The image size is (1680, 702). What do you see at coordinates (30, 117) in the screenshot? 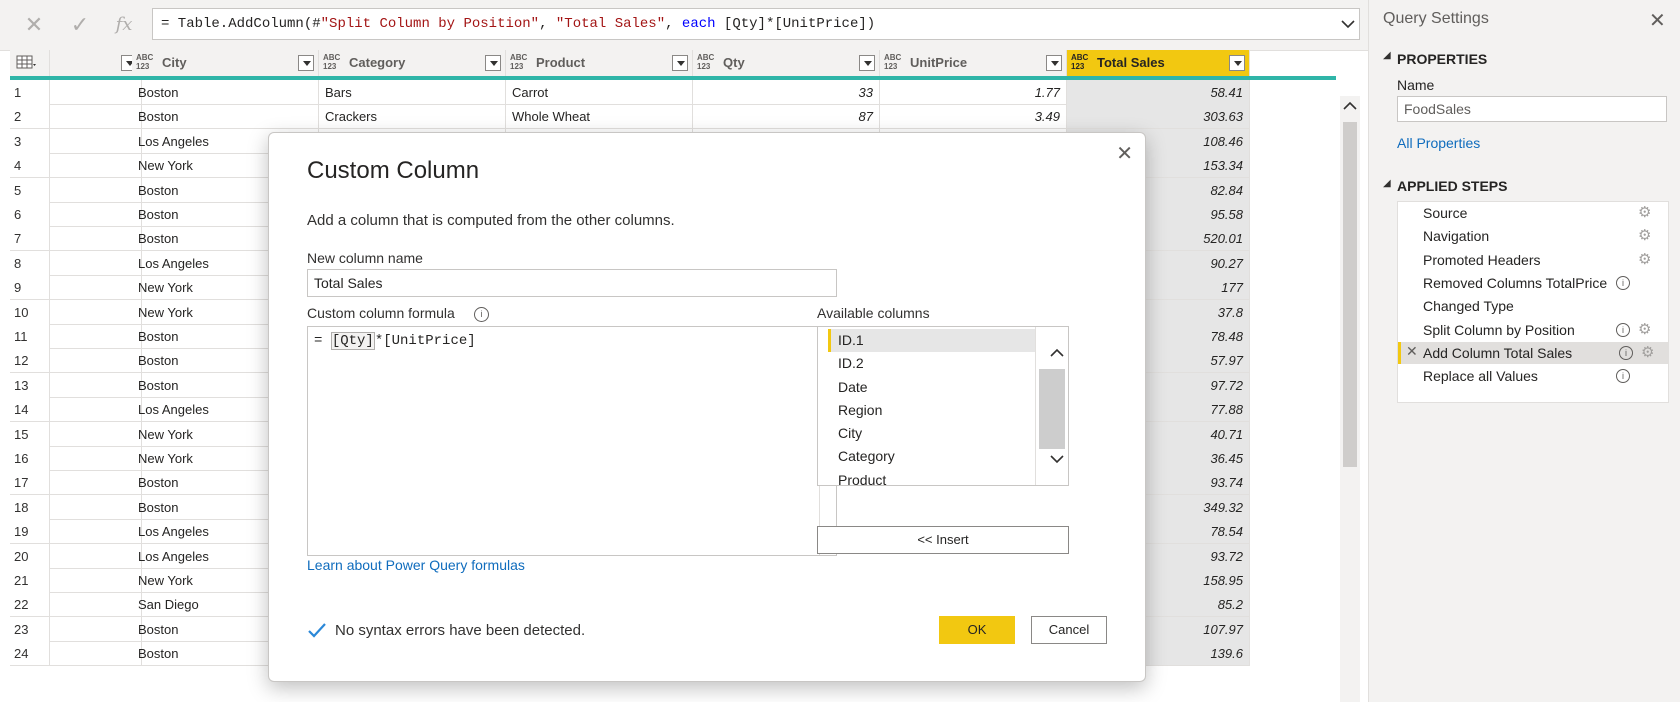
I see `row-number: 2` at bounding box center [30, 117].